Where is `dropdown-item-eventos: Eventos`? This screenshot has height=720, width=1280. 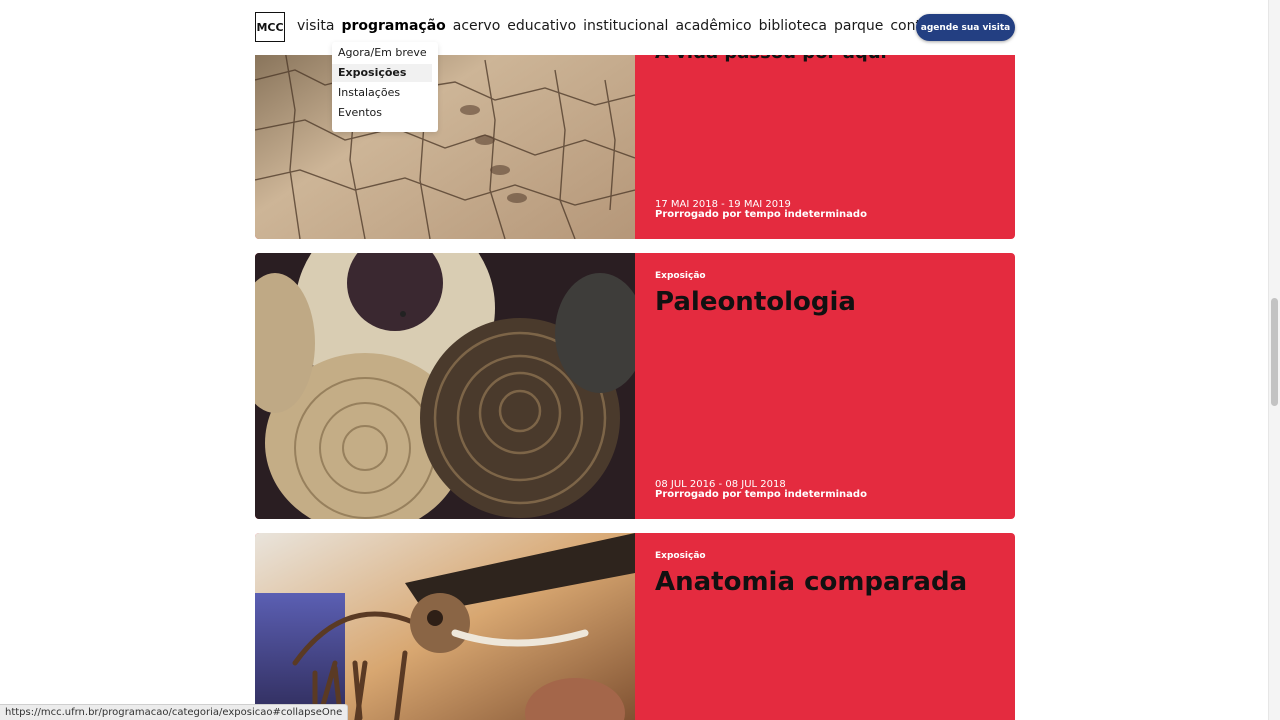 dropdown-item-eventos: Eventos is located at coordinates (360, 113).